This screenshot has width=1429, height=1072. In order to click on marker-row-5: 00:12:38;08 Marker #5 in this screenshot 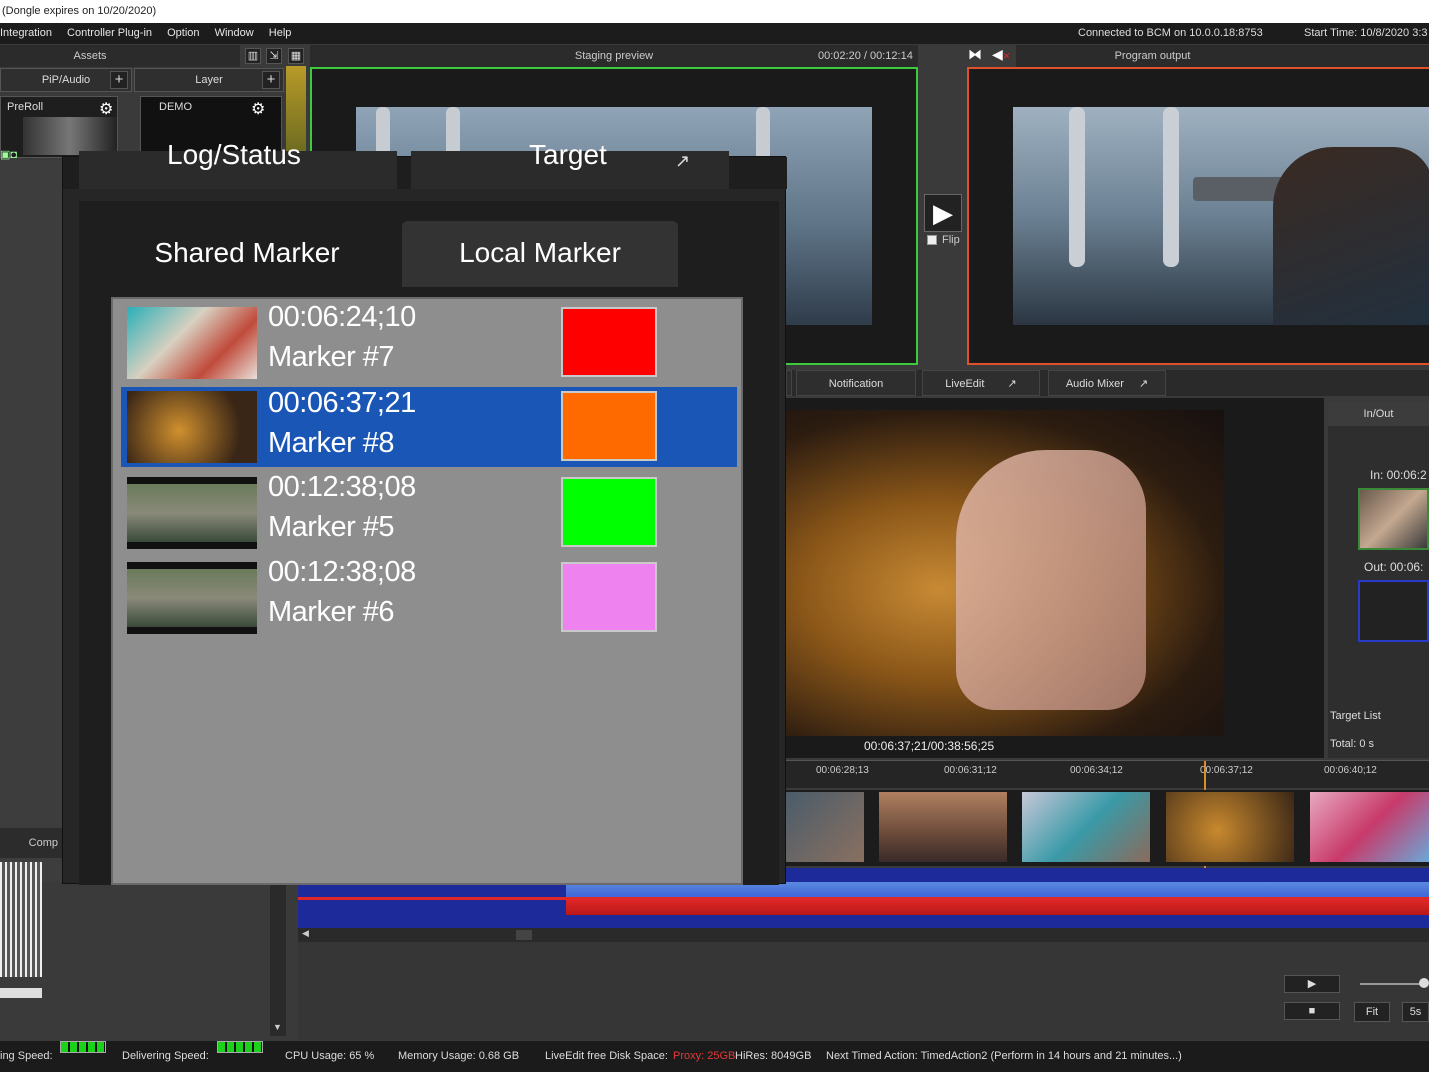, I will do `click(429, 509)`.